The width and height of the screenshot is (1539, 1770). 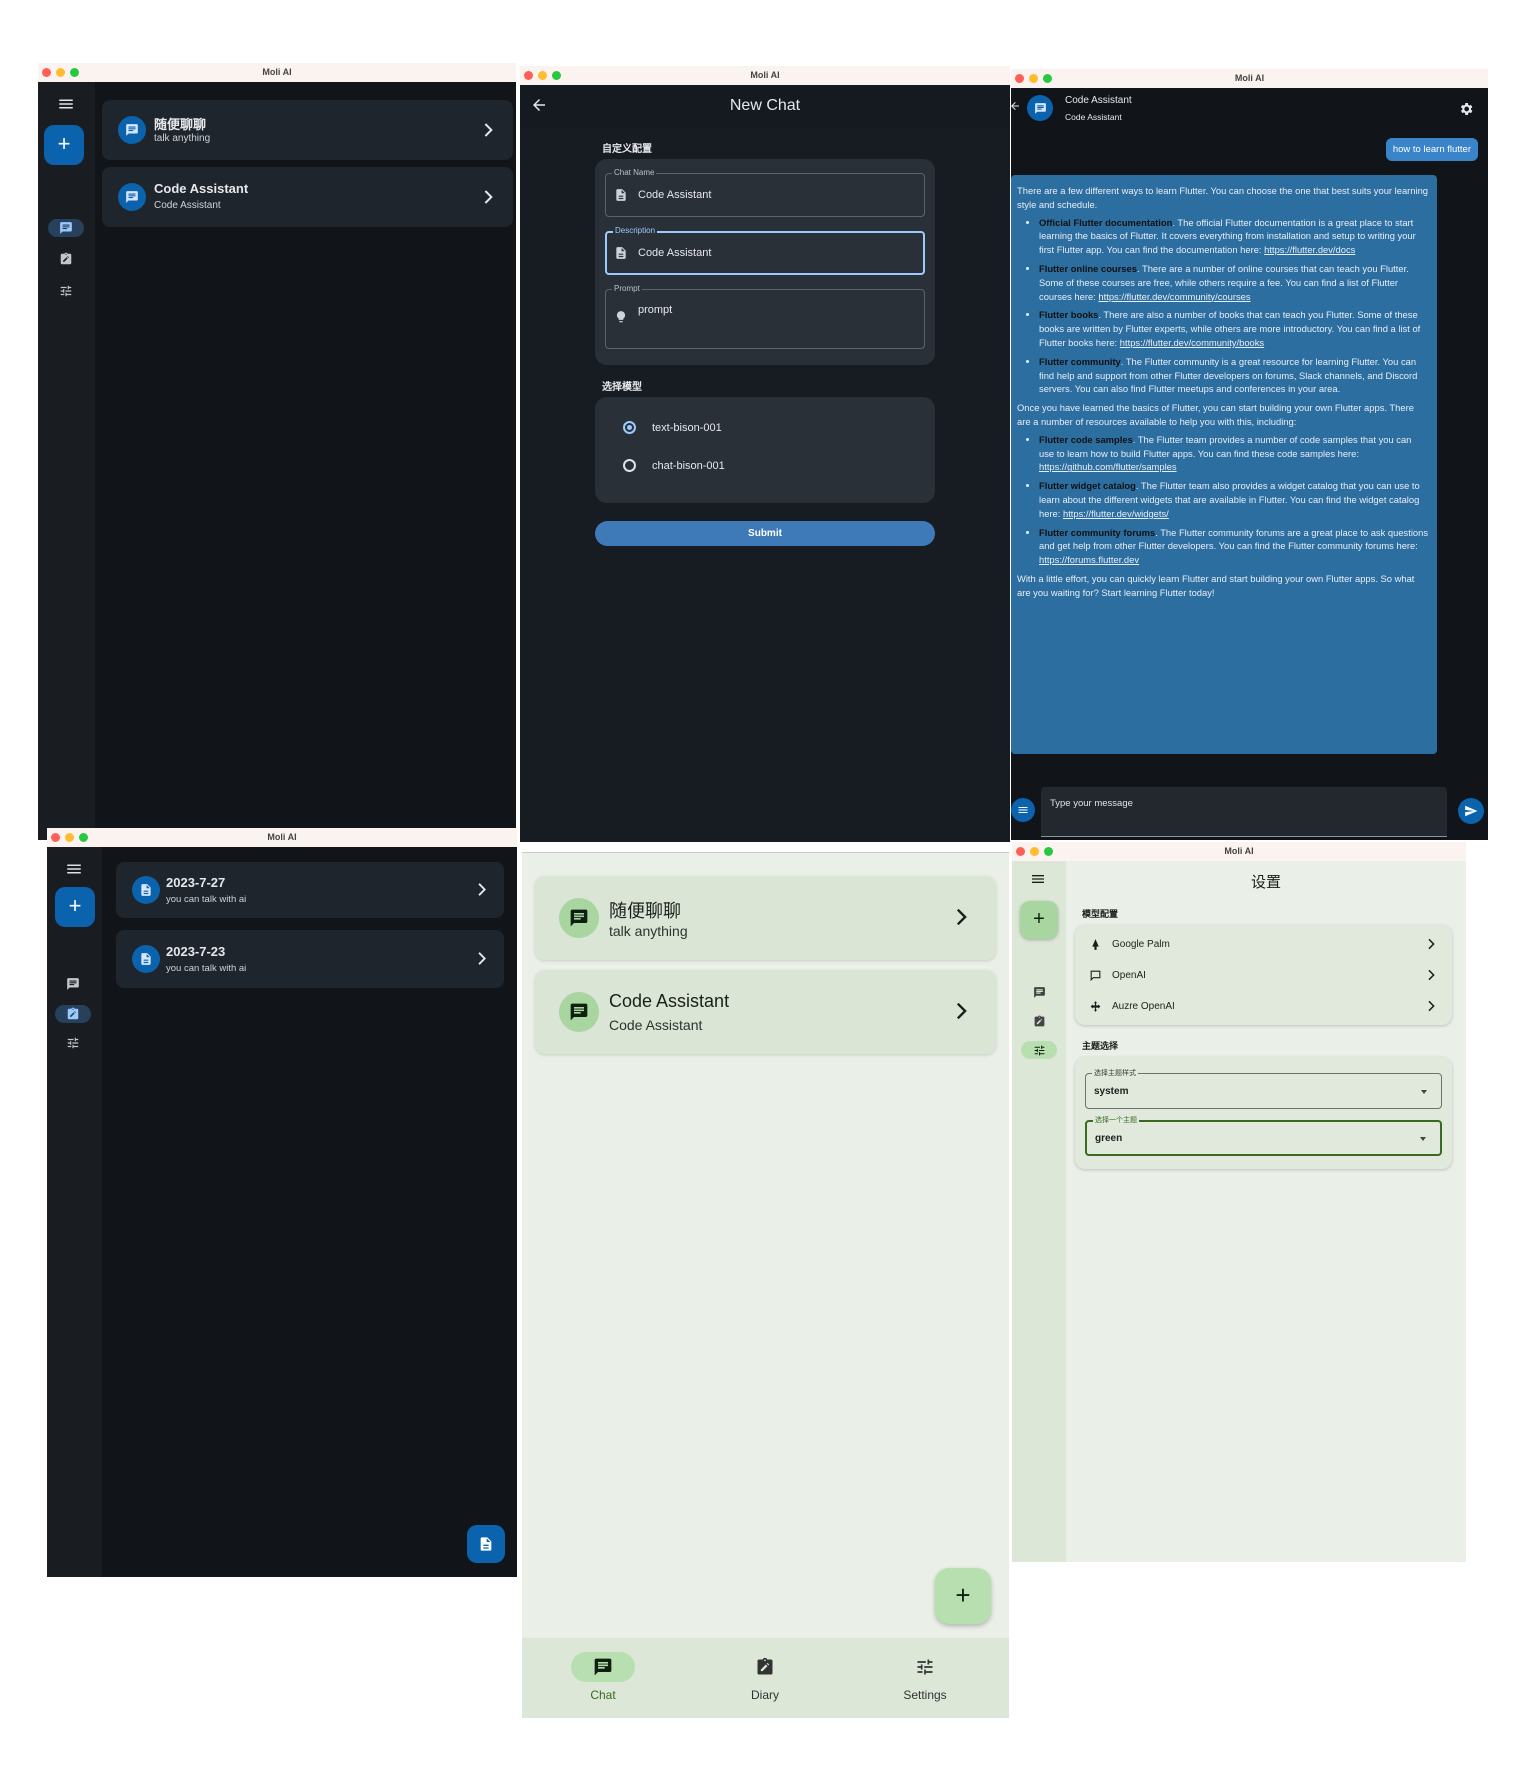 I want to click on note-icon, so click(x=146, y=890).